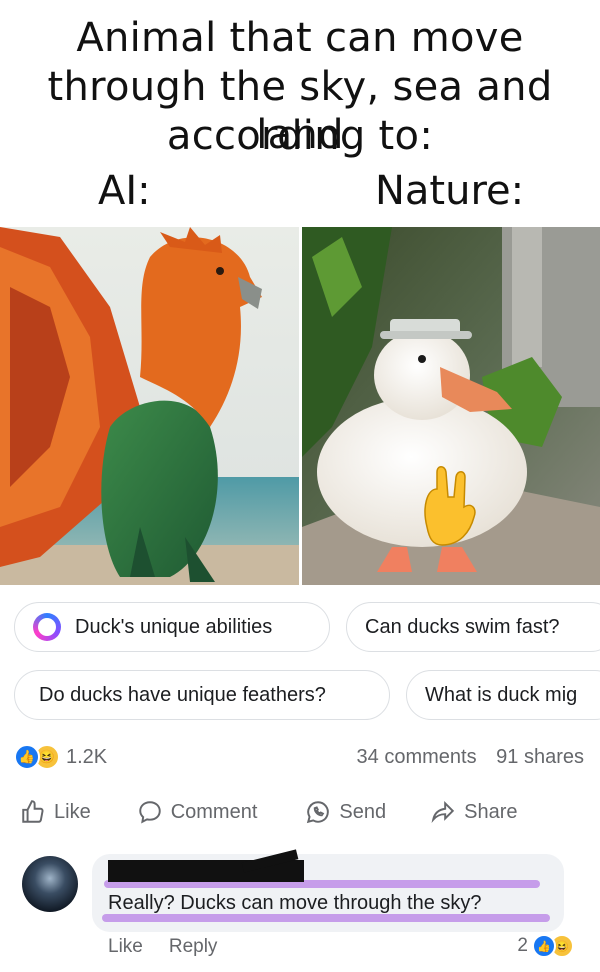  I want to click on purple-underline-stroke, so click(326, 918).